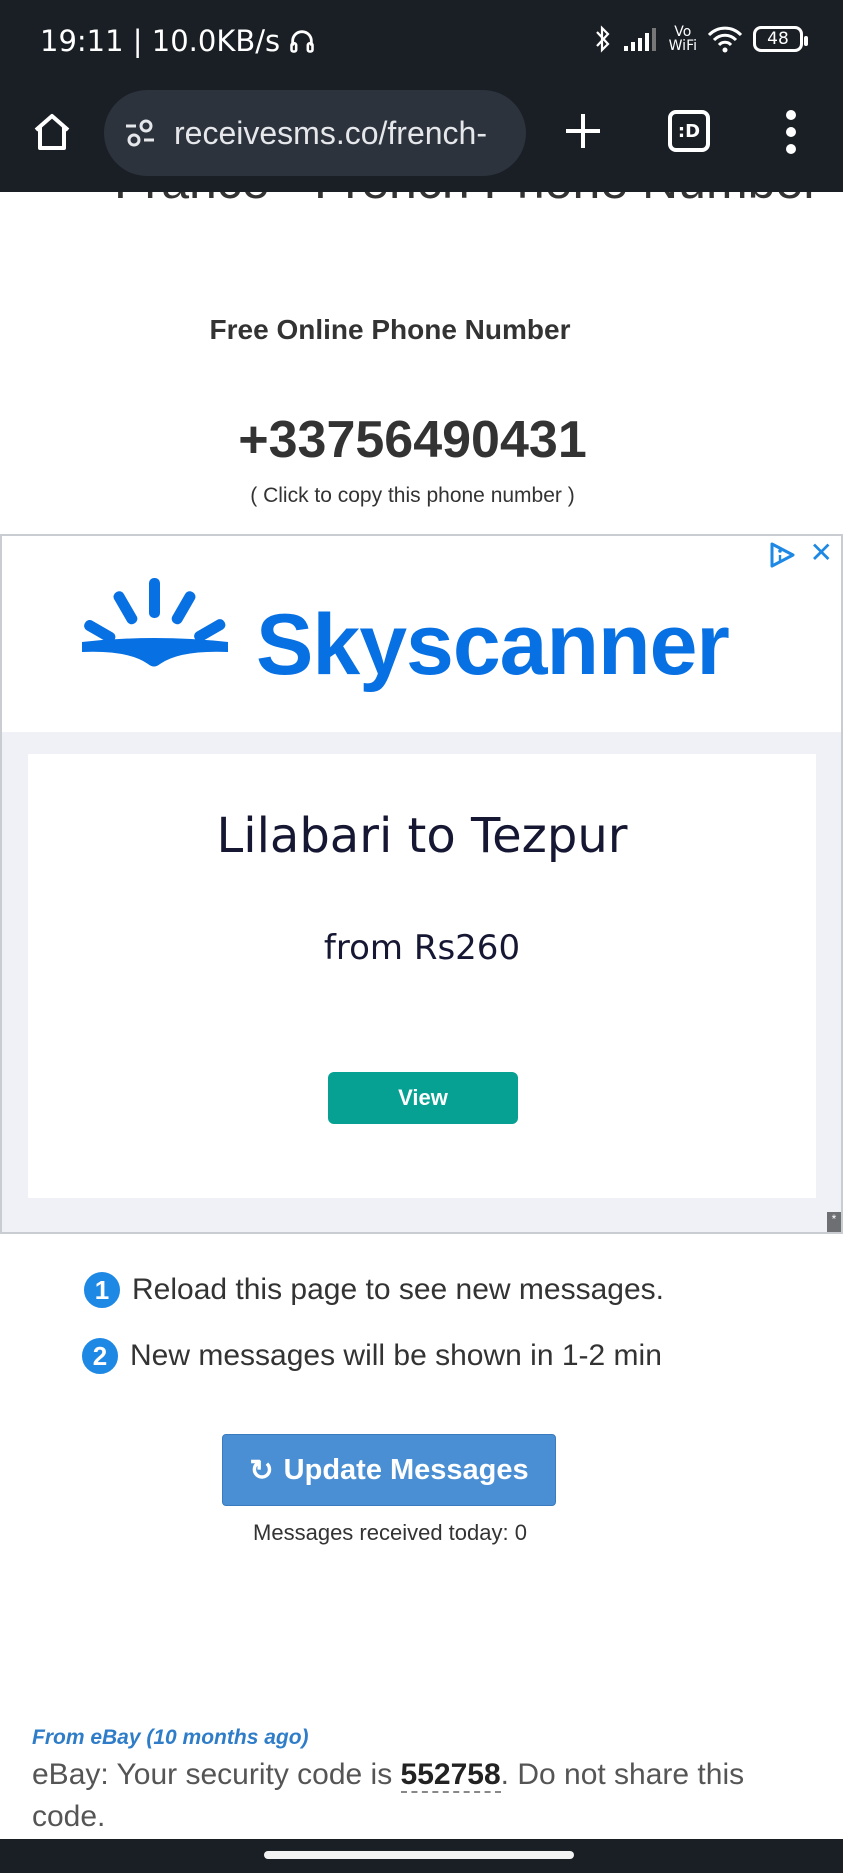 The image size is (843, 1873). What do you see at coordinates (330, 133) in the screenshot?
I see `url-text: receivesms.co/french-` at bounding box center [330, 133].